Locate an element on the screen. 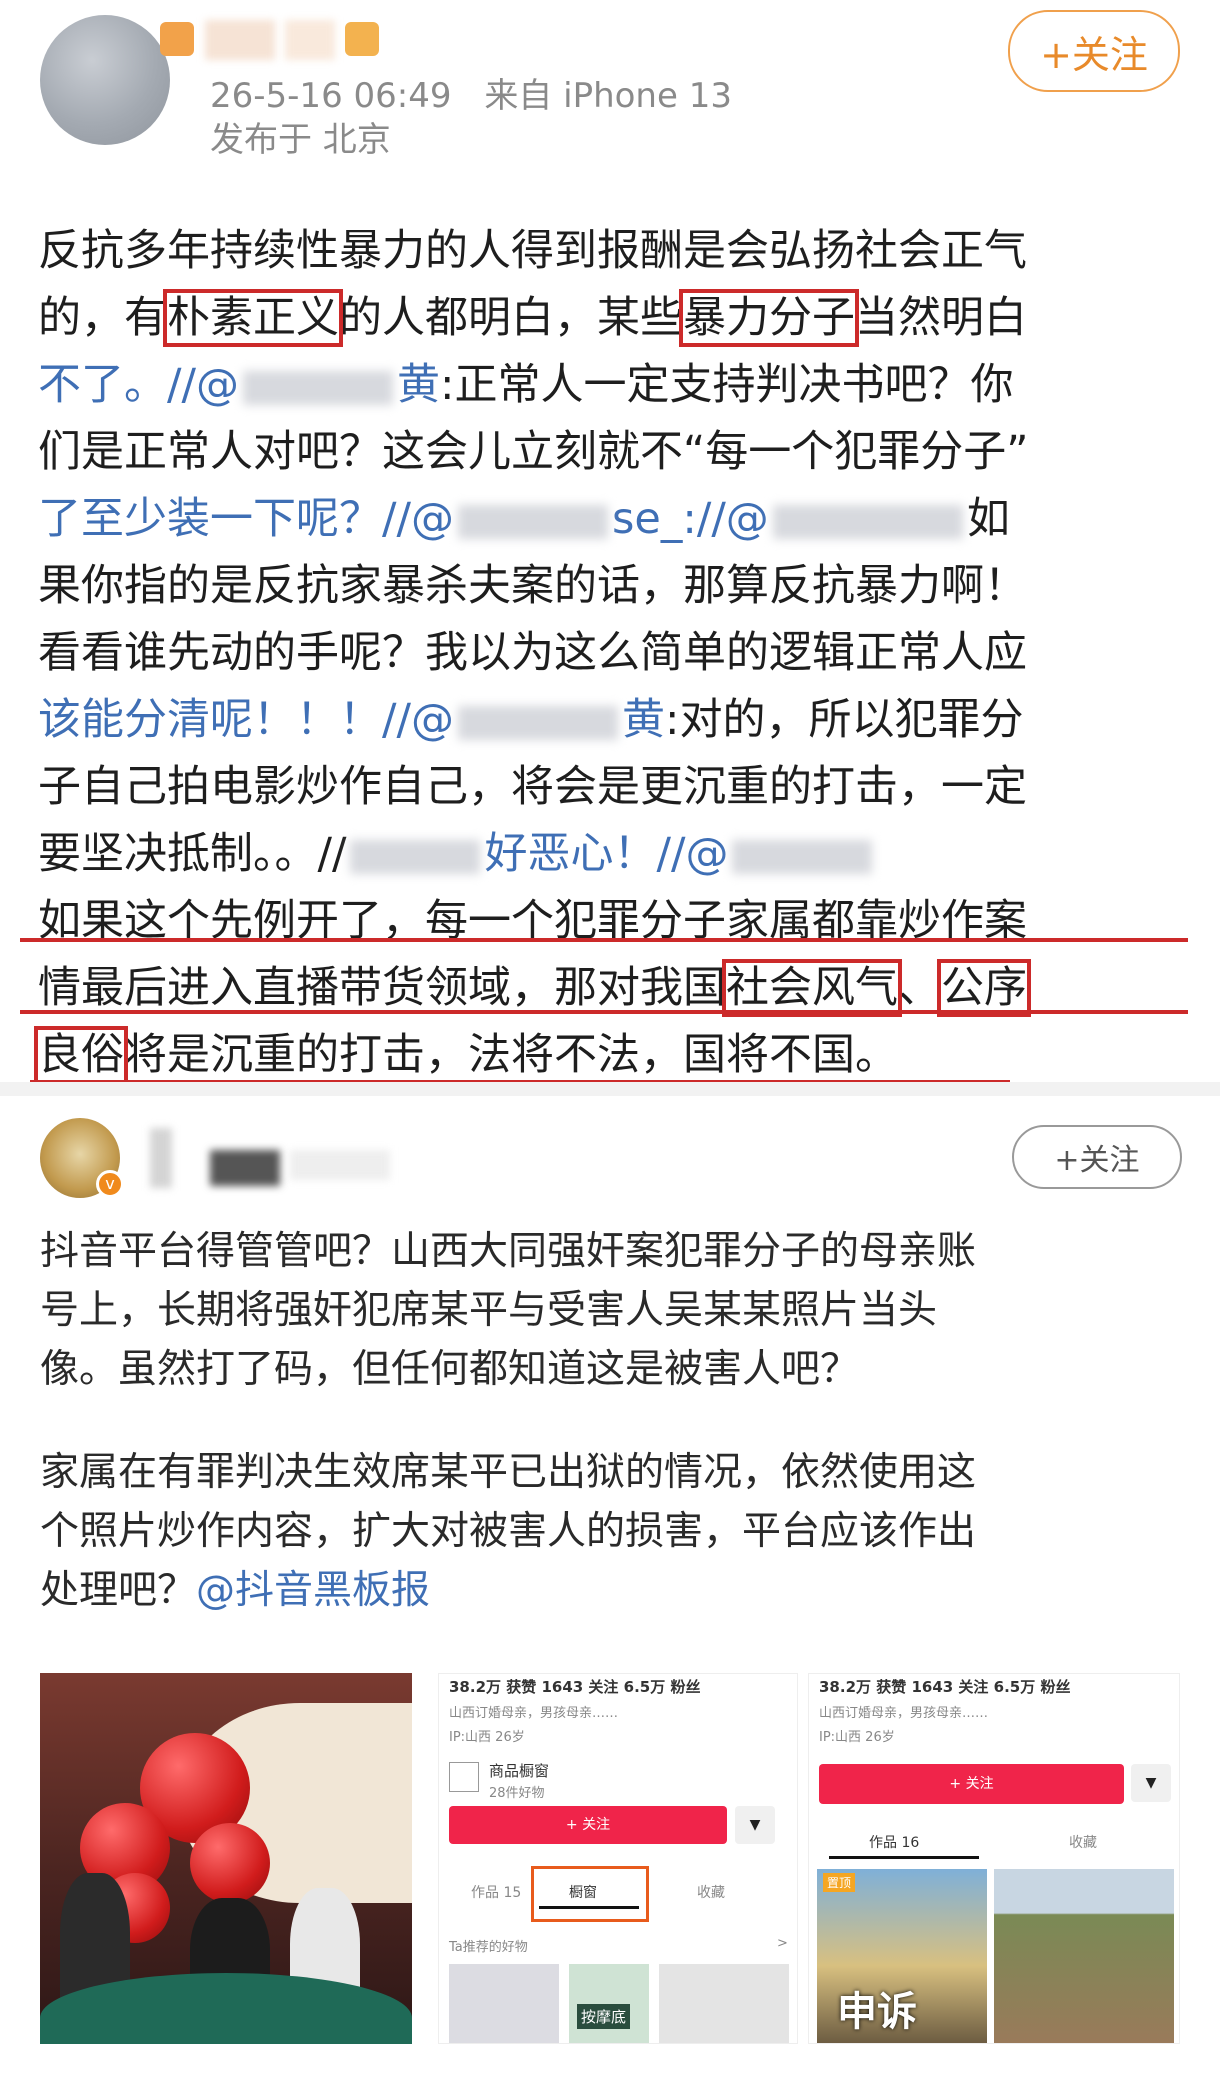 The width and height of the screenshot is (1220, 2074). mention-link: 该能分清呢！！！//@ is located at coordinates (246, 720).